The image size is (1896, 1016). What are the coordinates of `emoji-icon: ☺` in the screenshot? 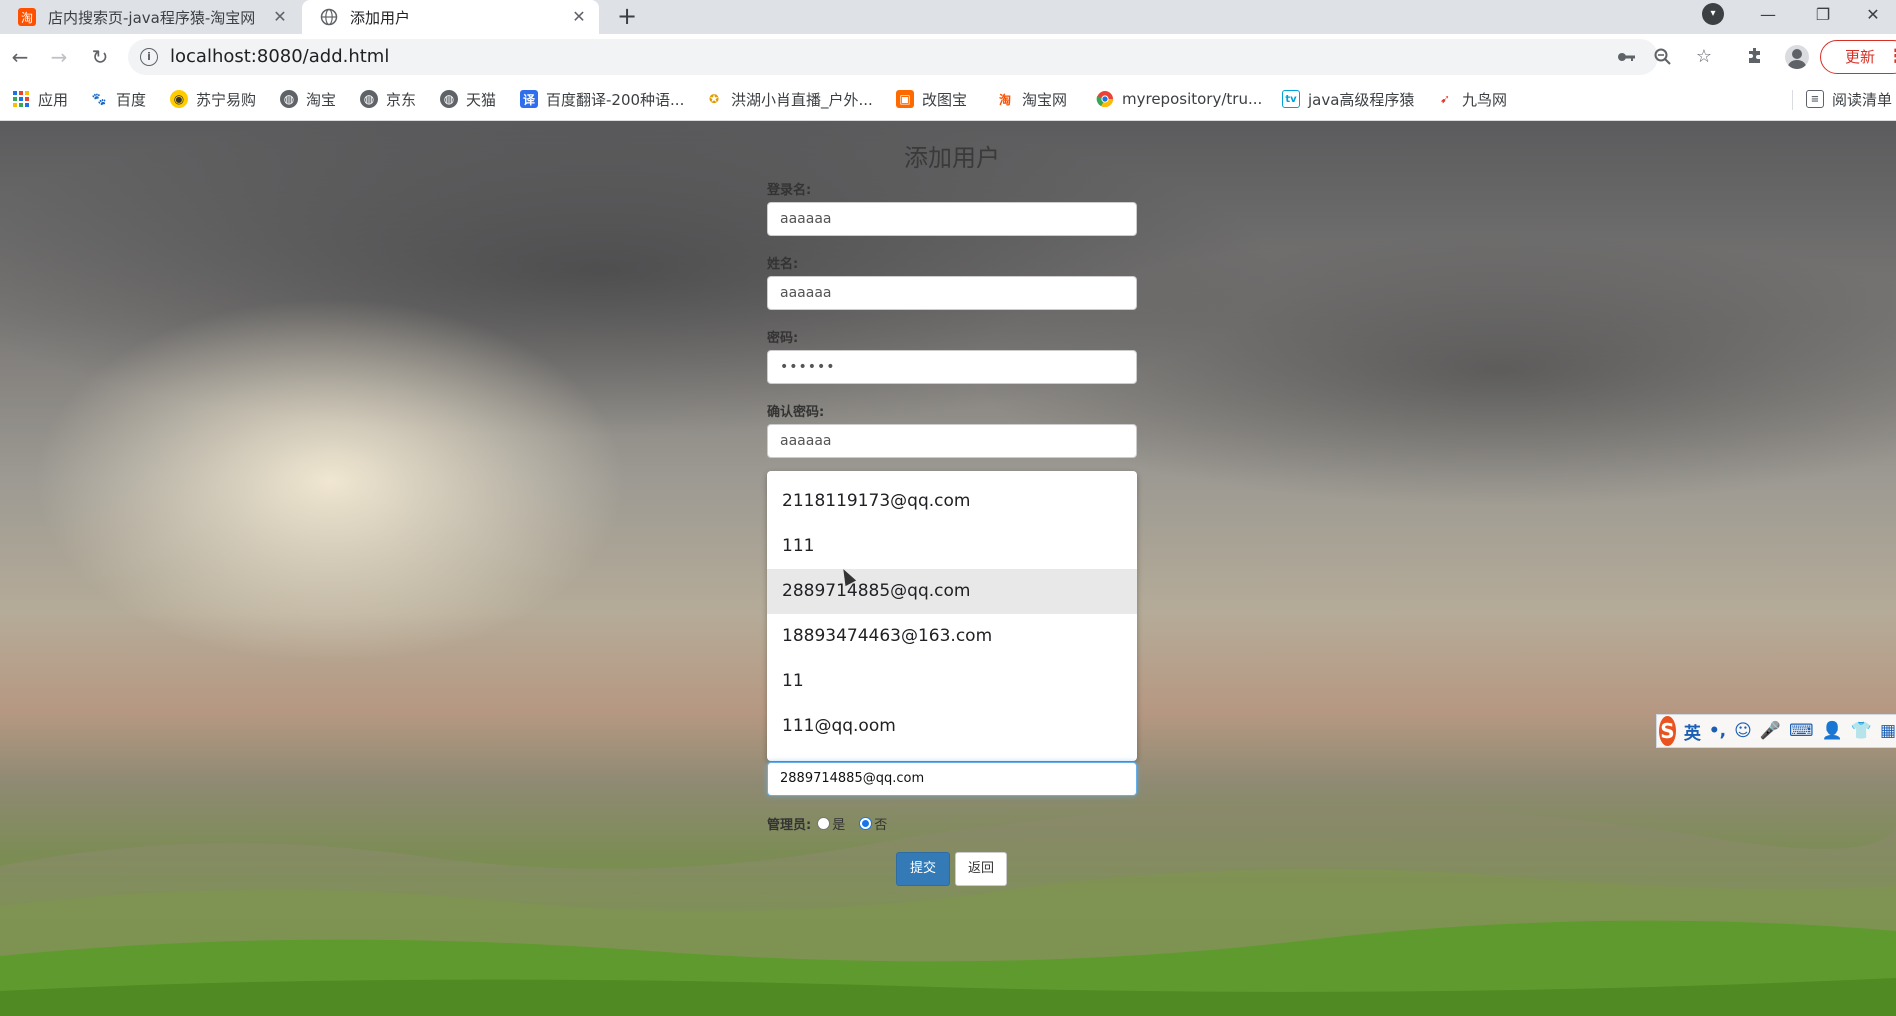 It's located at (1743, 731).